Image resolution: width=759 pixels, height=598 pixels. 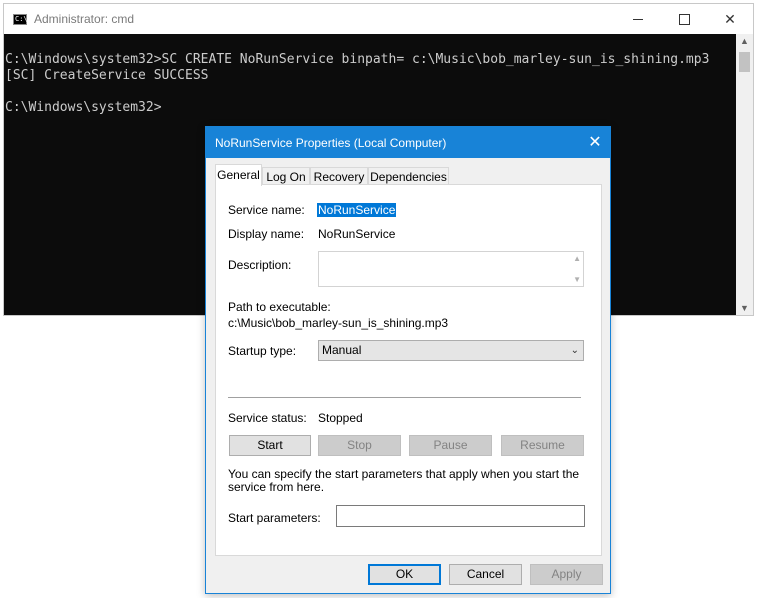 I want to click on tab-log-on: Log On, so click(x=286, y=176).